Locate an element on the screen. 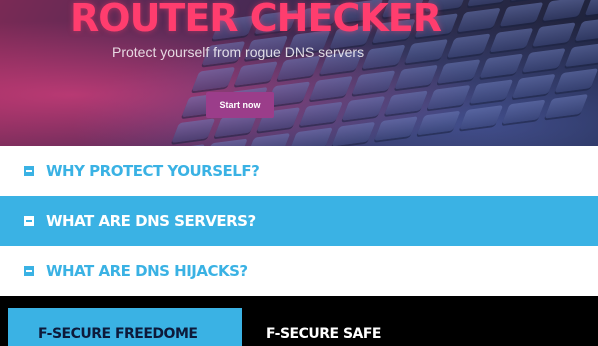  accordion-label: WHAT ARE DNS SERVERS? is located at coordinates (151, 221).